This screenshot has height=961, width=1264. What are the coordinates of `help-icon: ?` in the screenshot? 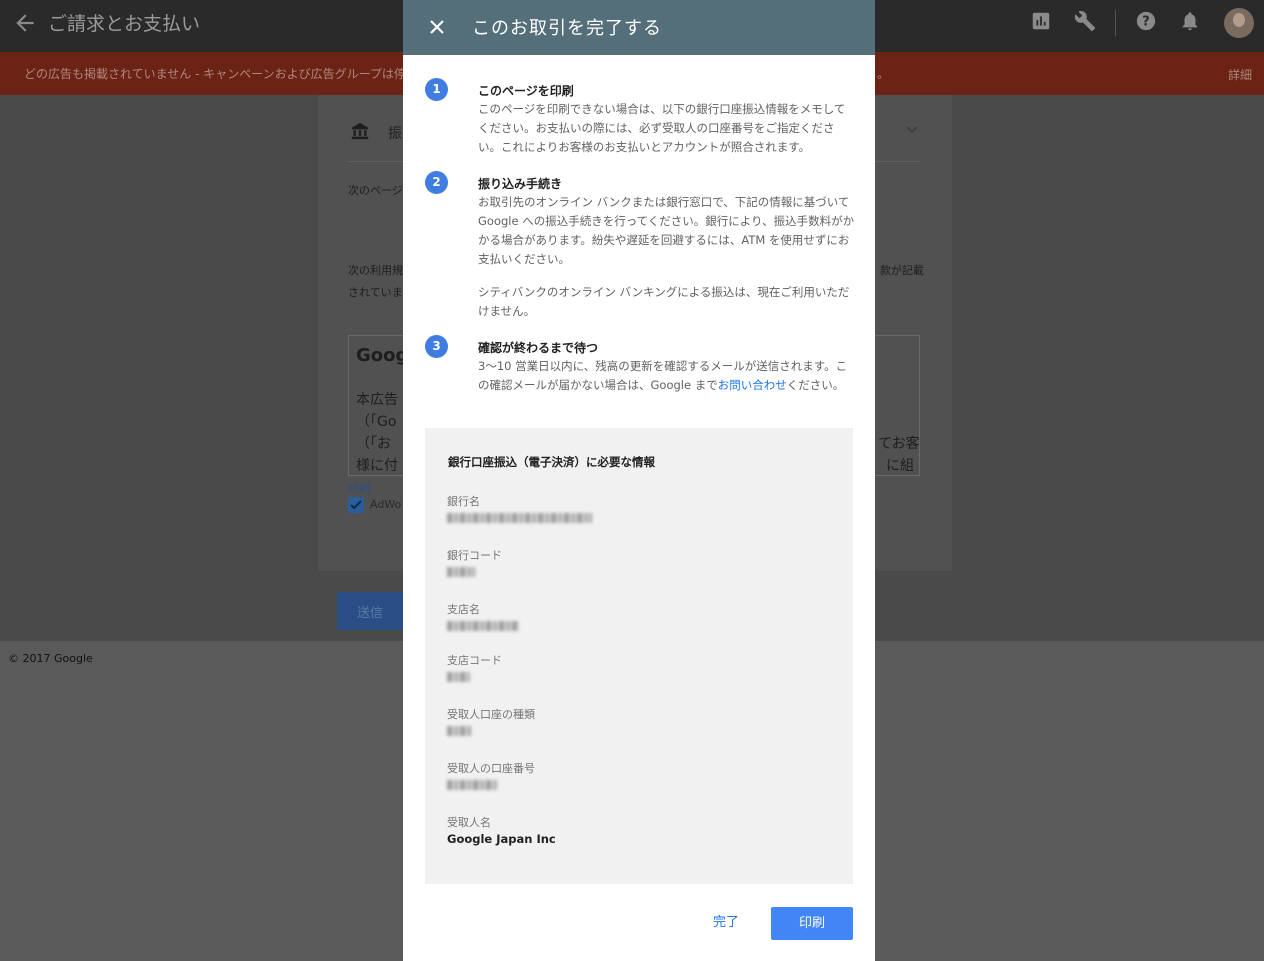 It's located at (1146, 21).